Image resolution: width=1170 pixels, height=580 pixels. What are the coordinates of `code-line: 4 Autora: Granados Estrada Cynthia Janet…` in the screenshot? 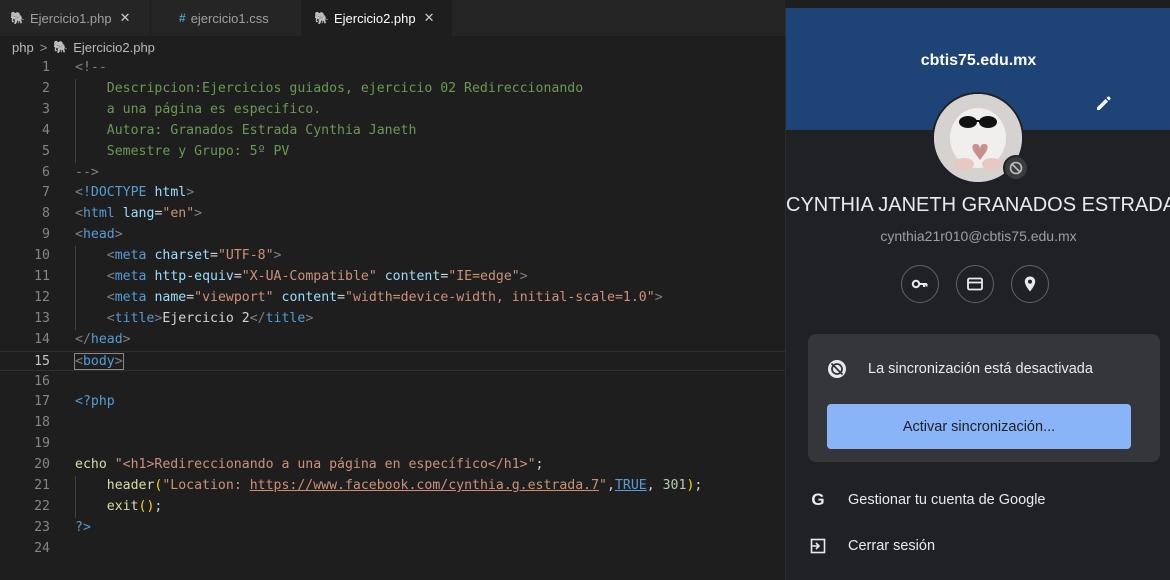 It's located at (392, 131).